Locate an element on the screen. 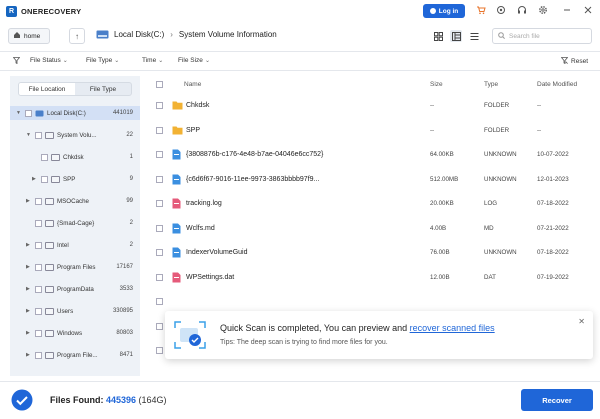 The width and height of the screenshot is (600, 419). tree-item-label: Chkdsk is located at coordinates (73, 157).